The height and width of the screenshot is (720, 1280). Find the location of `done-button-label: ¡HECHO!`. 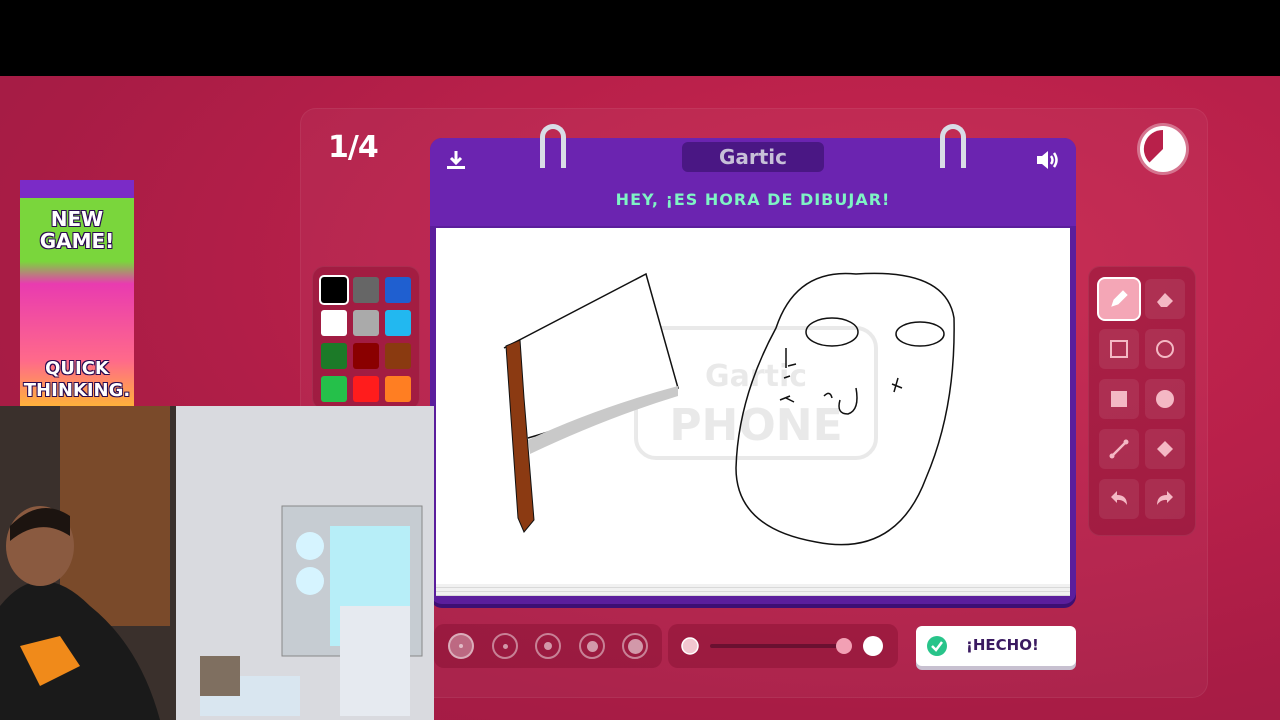

done-button-label: ¡HECHO! is located at coordinates (1002, 645).